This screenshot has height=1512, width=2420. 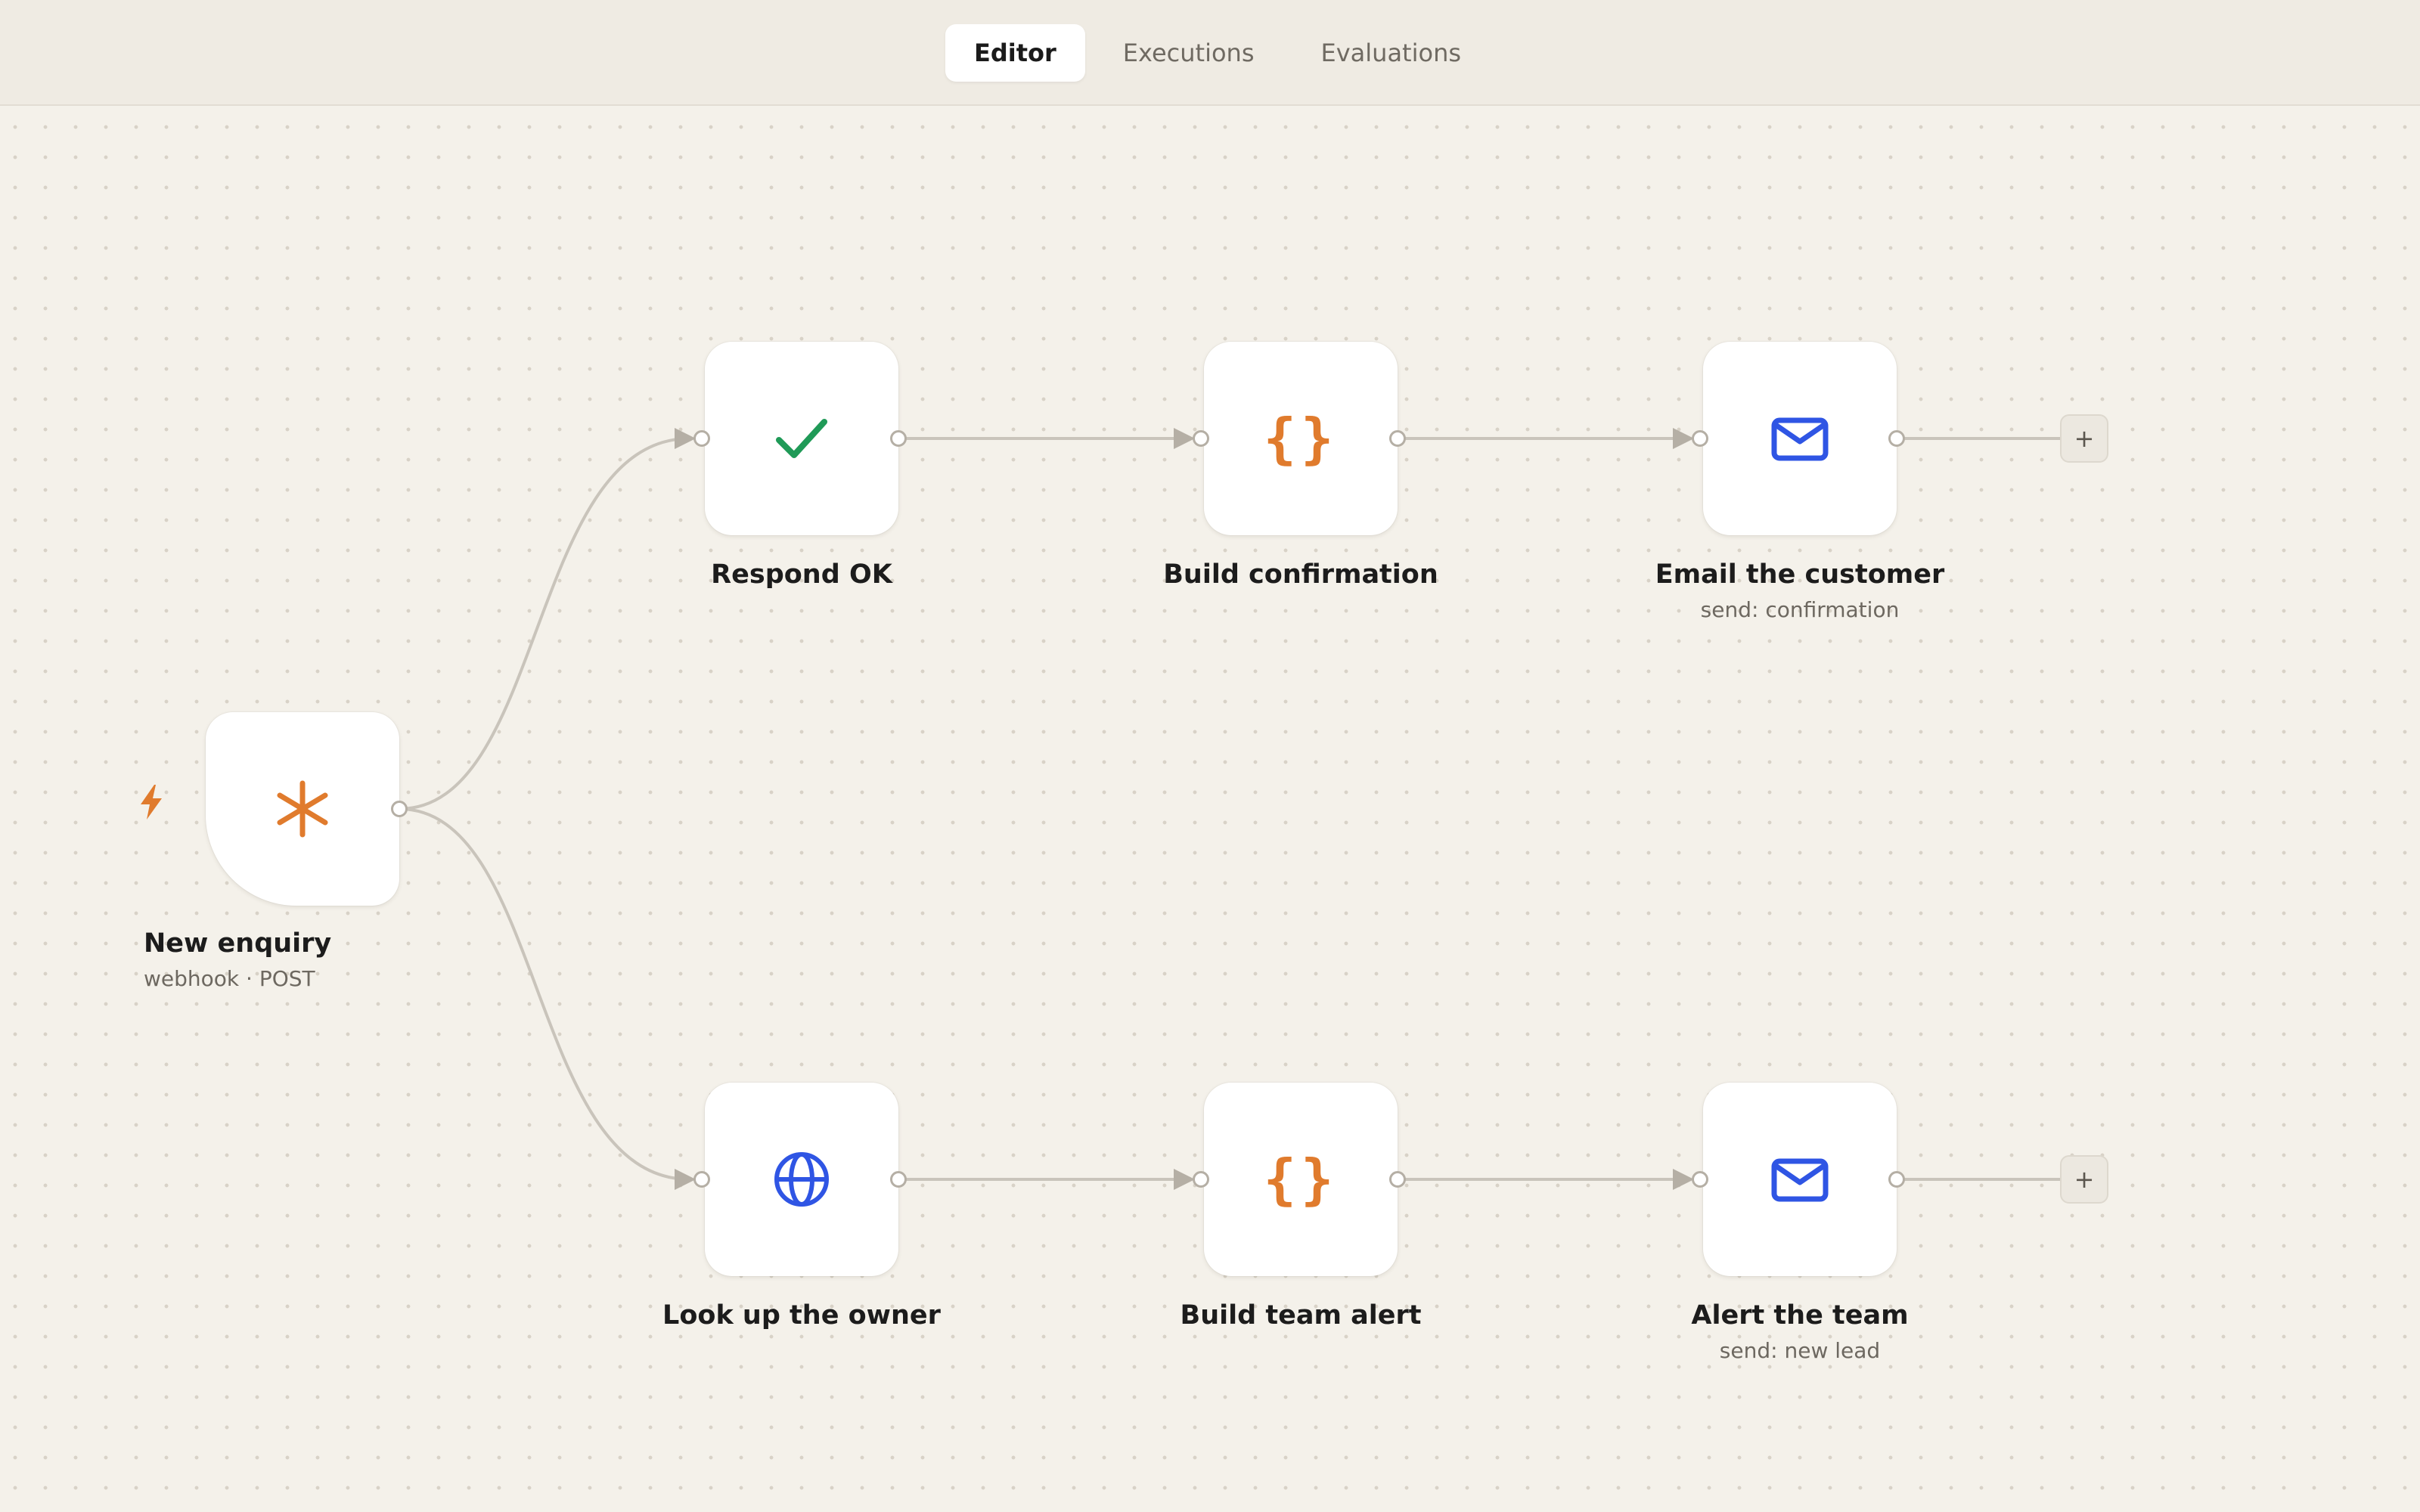 I want to click on node-label: Look up the owner, so click(x=801, y=1315).